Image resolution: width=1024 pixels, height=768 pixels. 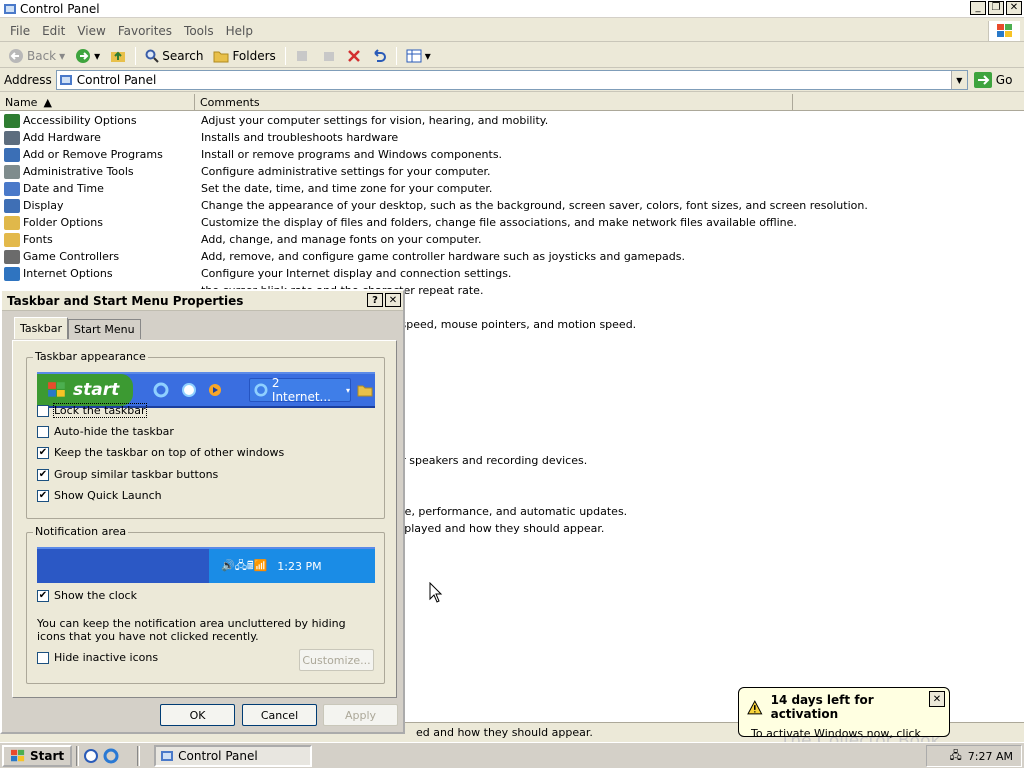 What do you see at coordinates (97, 102) in the screenshot?
I see `name-column-header: Name ▲` at bounding box center [97, 102].